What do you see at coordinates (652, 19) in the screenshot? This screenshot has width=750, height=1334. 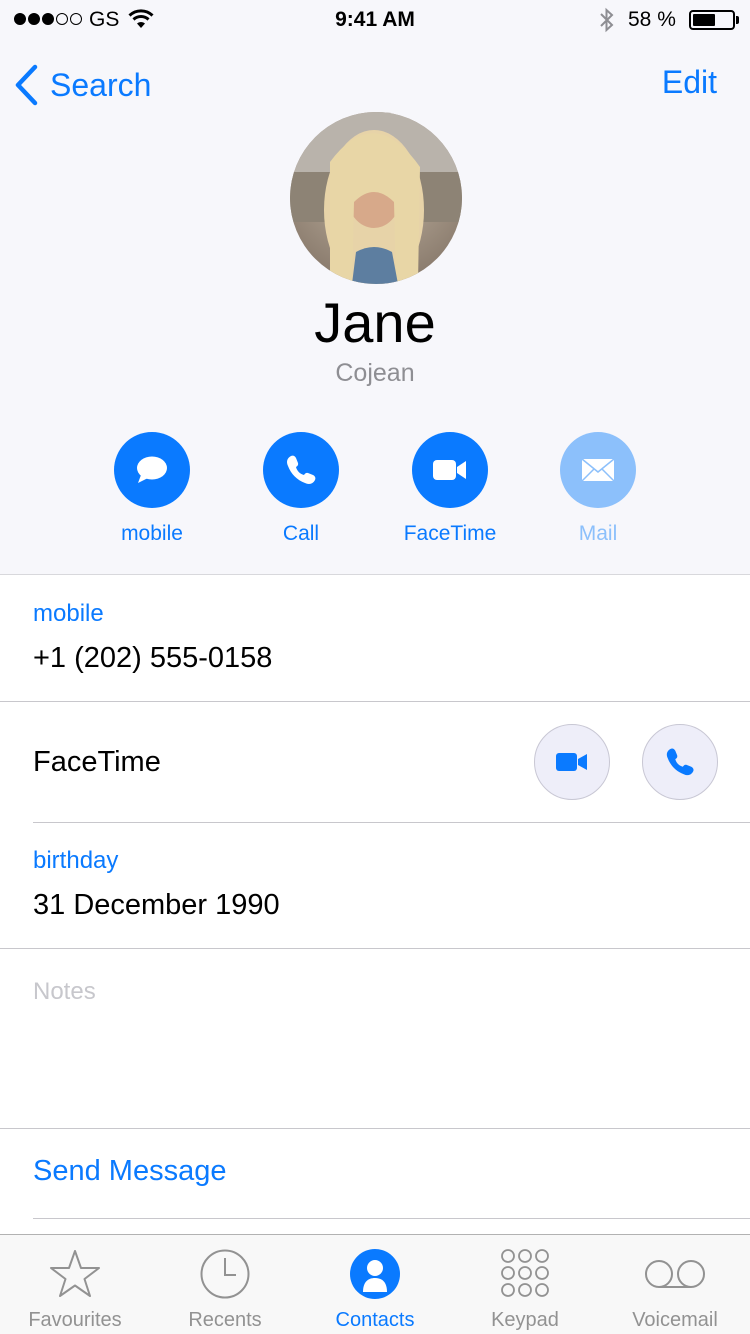 I see `battery-percentage: 58 %` at bounding box center [652, 19].